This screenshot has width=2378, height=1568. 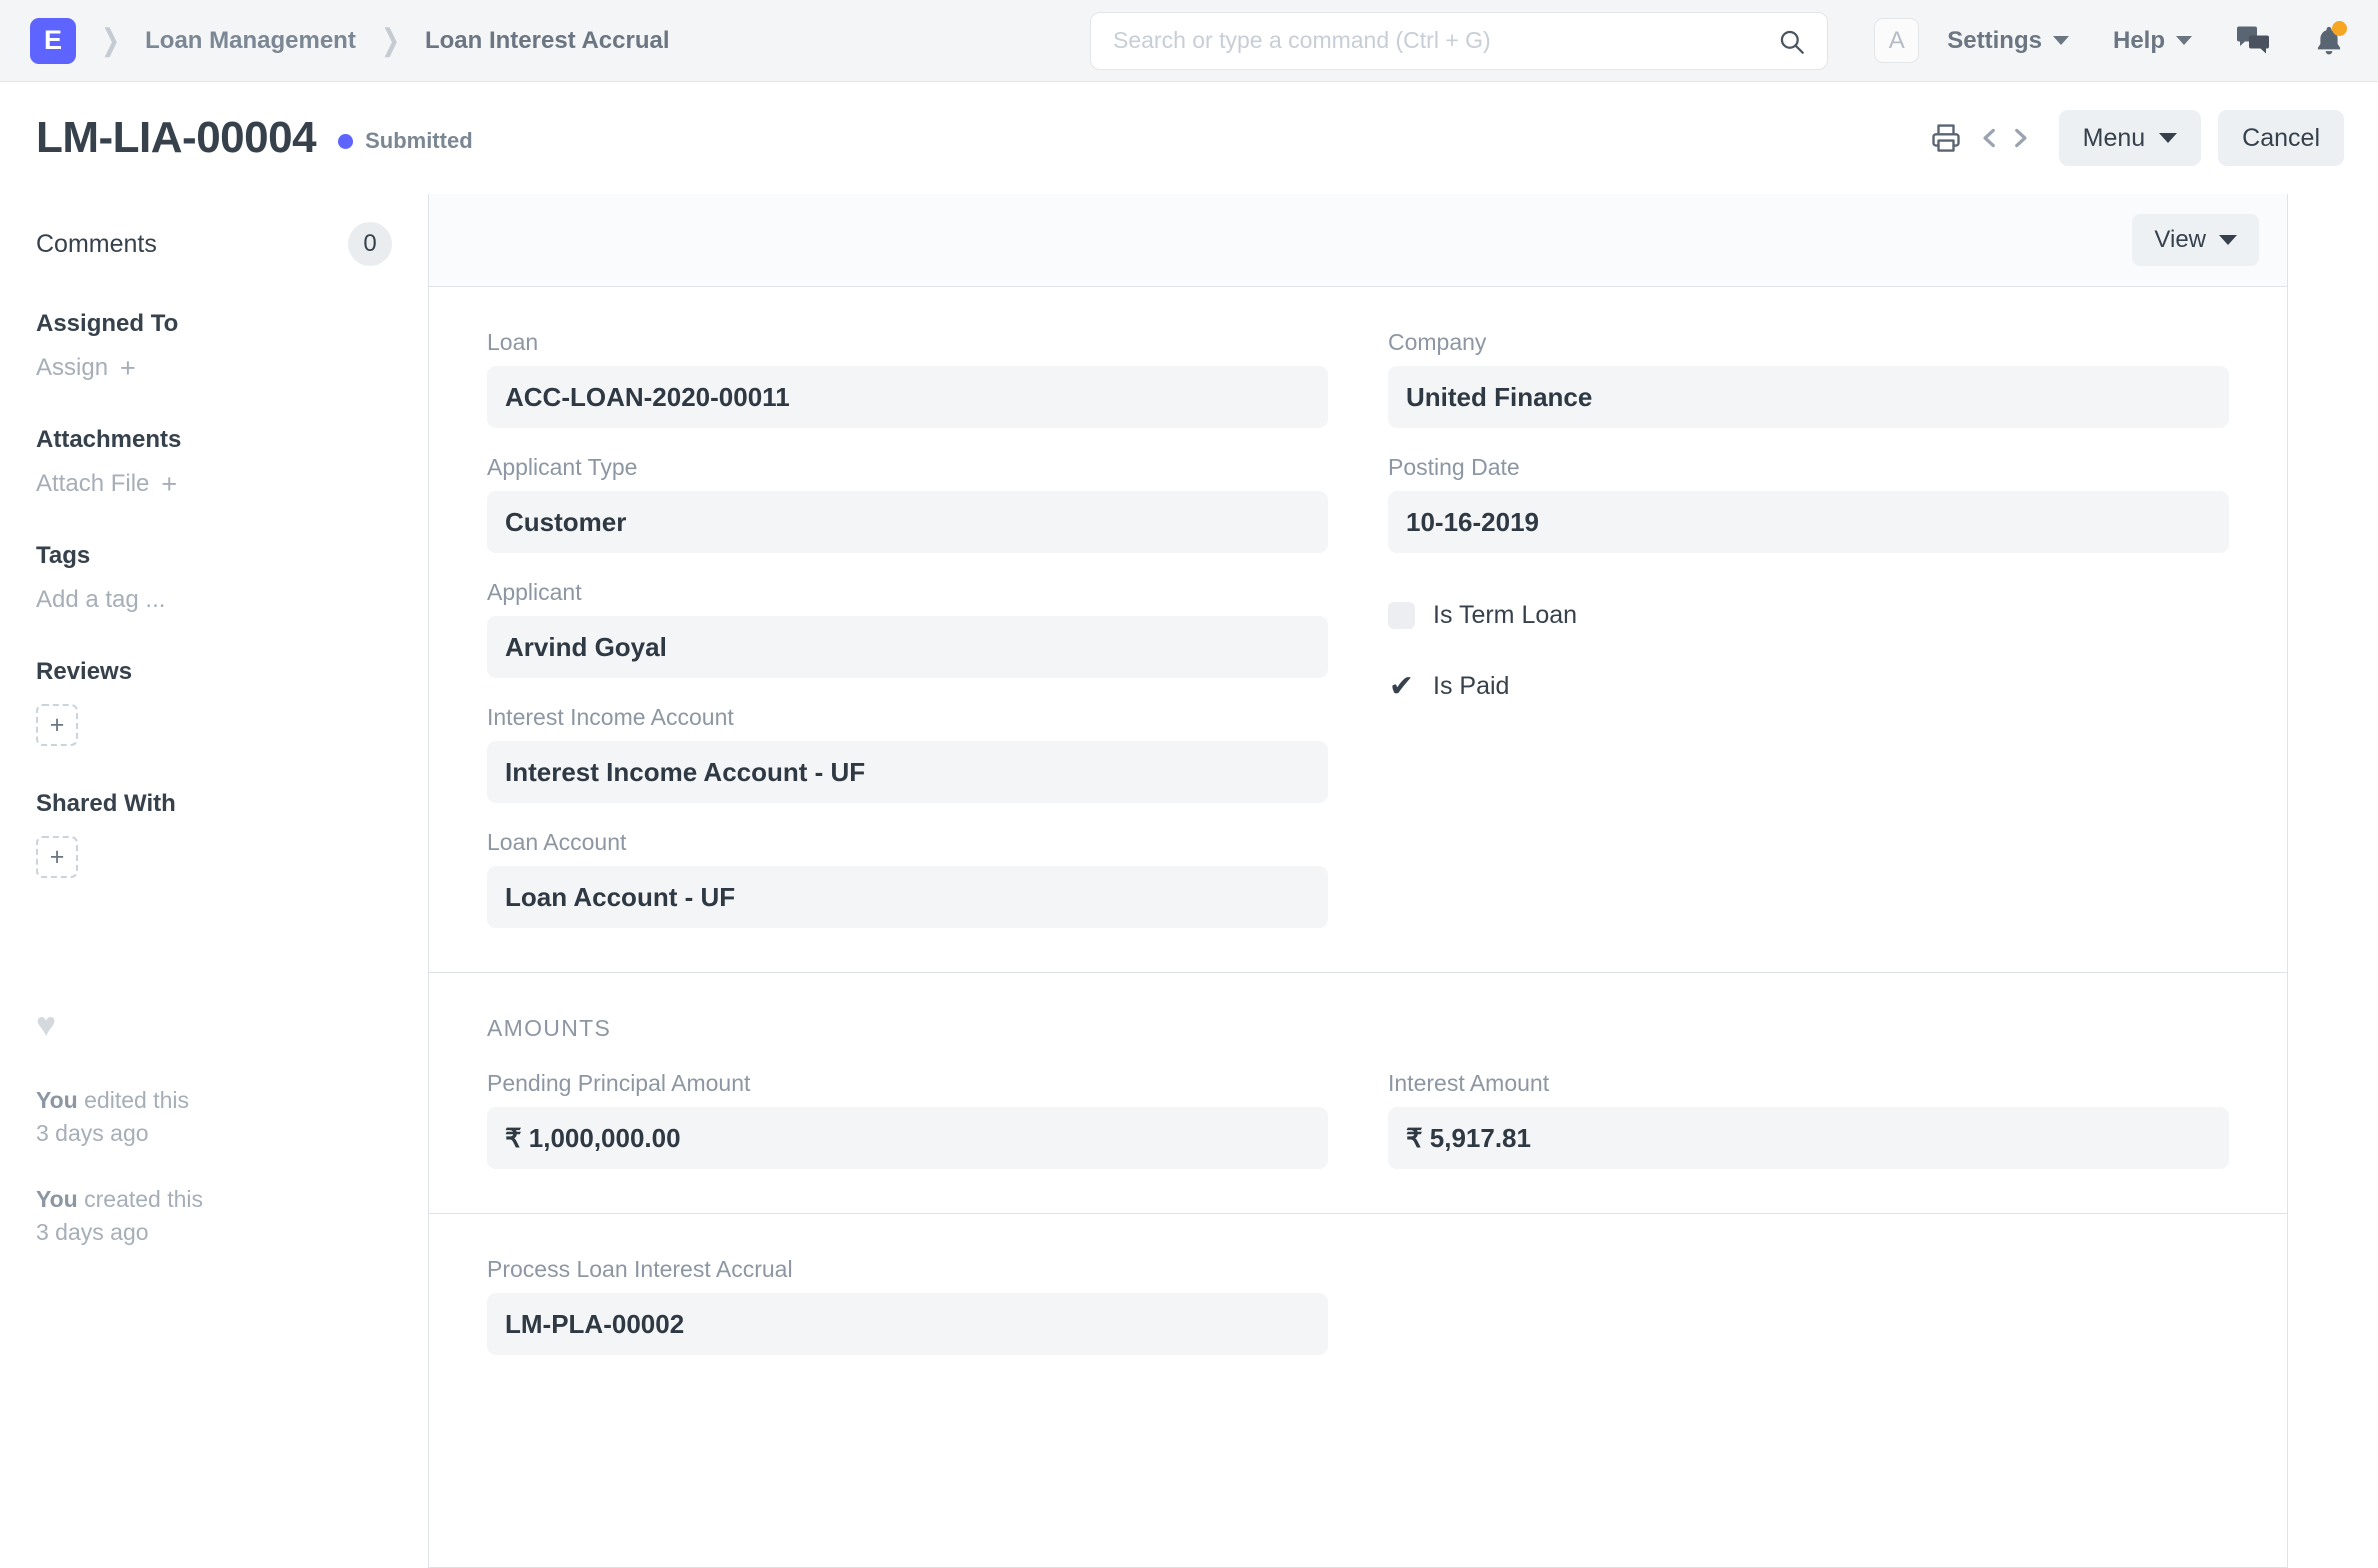 I want to click on field-value: Arvind Goyal, so click(x=907, y=647).